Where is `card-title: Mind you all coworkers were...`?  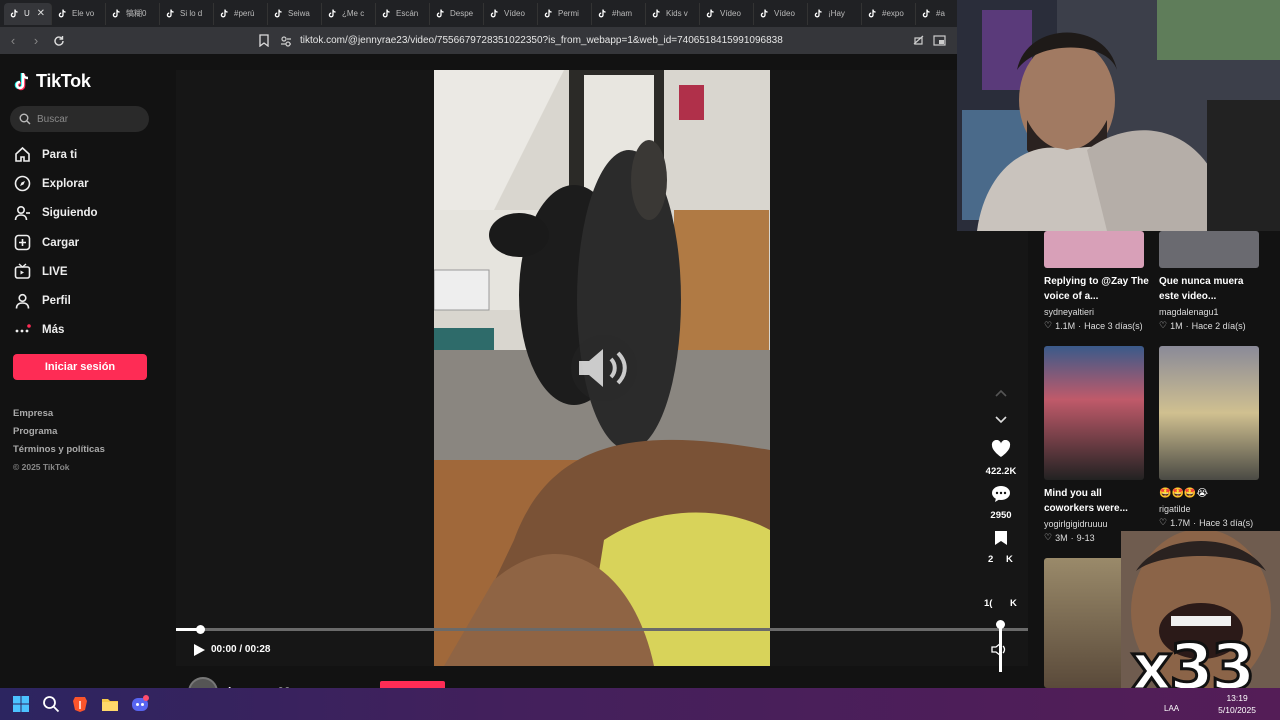 card-title: Mind you all coworkers were... is located at coordinates (1096, 501).